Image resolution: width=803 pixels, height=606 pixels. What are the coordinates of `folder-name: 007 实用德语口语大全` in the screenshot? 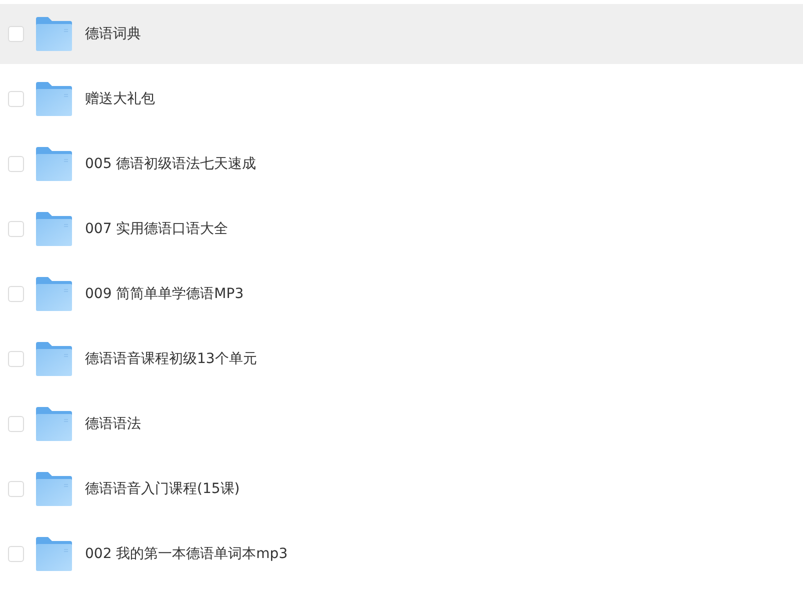 It's located at (156, 229).